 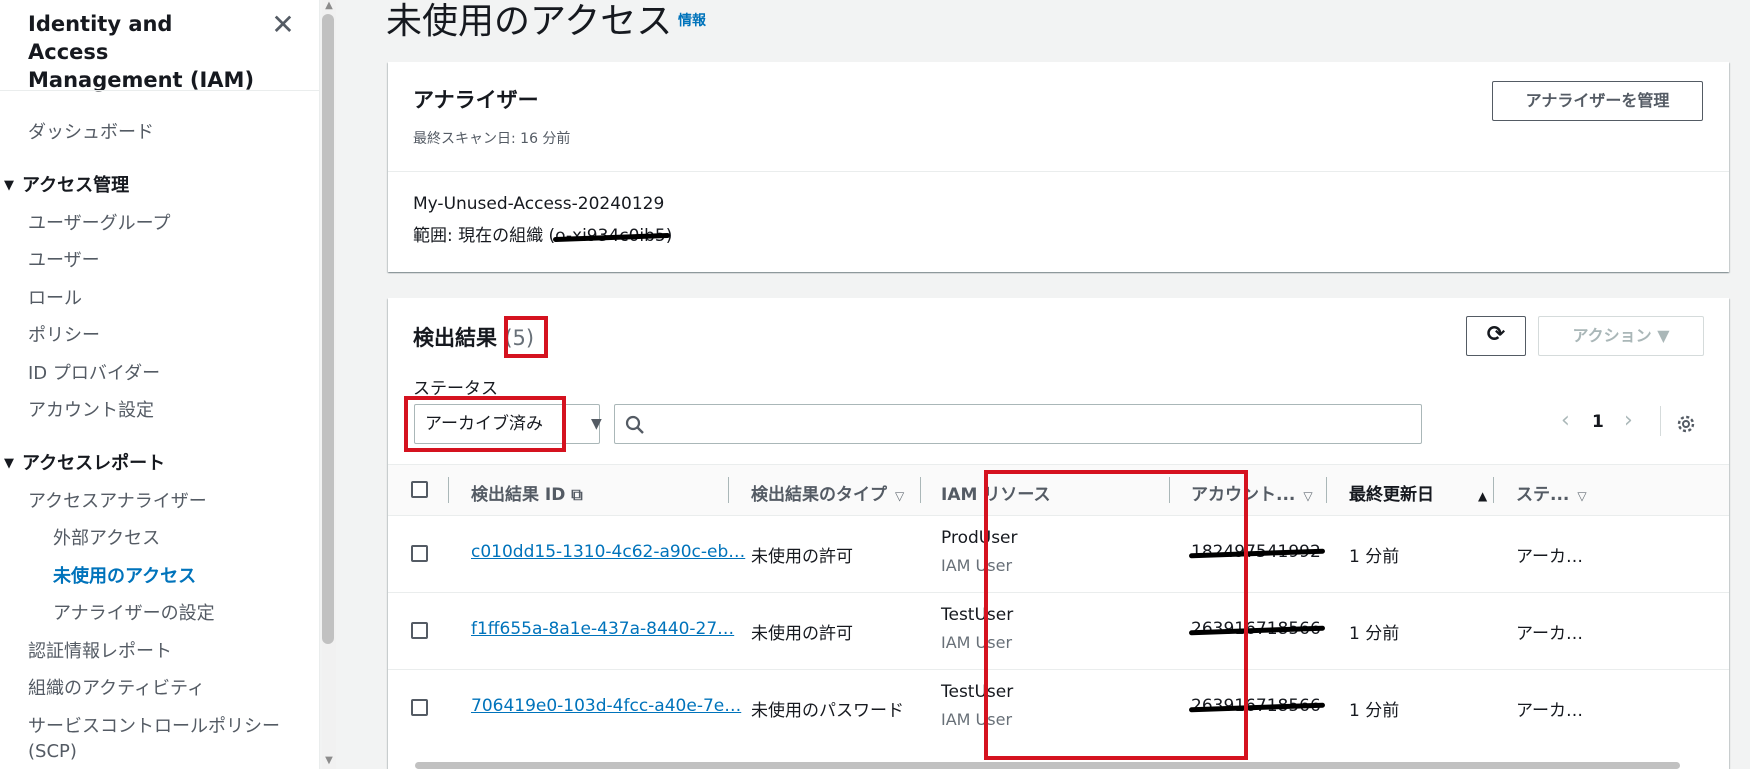 What do you see at coordinates (1018, 424) in the screenshot?
I see `search-input` at bounding box center [1018, 424].